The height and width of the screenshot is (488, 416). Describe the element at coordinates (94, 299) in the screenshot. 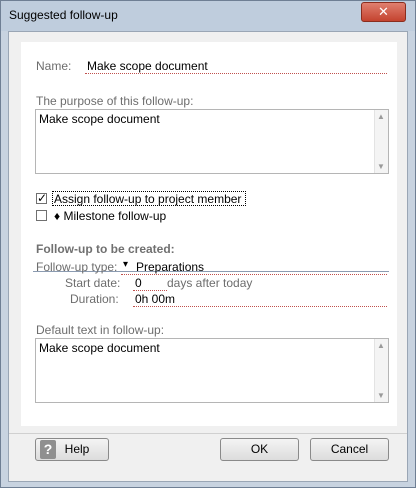

I see `duration-label: Duration:` at that location.